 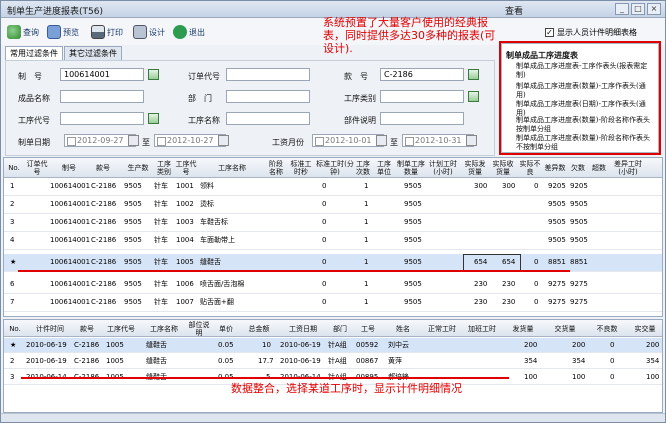 What do you see at coordinates (164, 168) in the screenshot?
I see `col-header: 工序类别` at bounding box center [164, 168].